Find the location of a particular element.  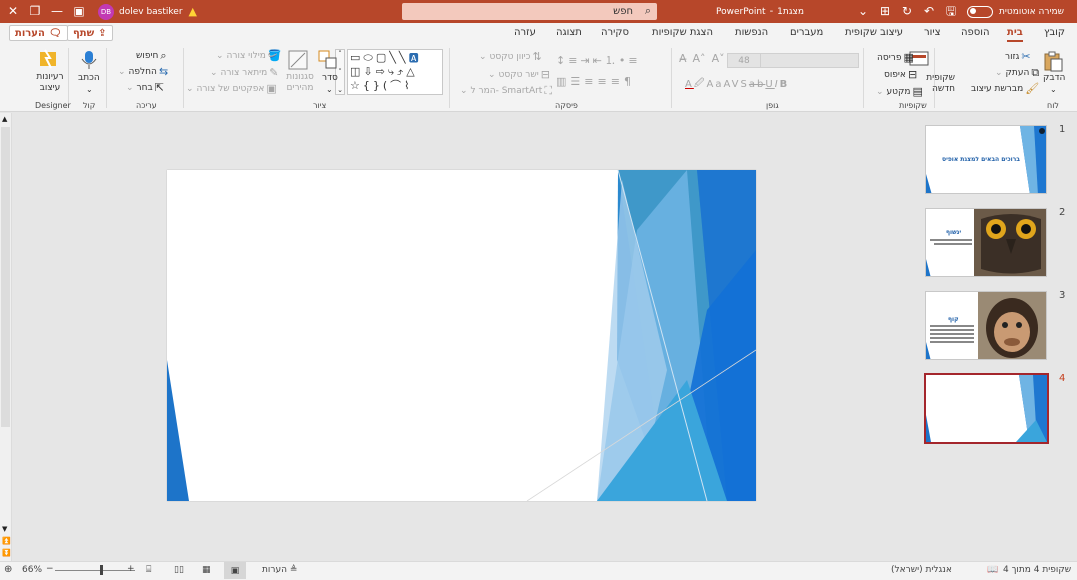

tab-insert: הוספה is located at coordinates (975, 32).